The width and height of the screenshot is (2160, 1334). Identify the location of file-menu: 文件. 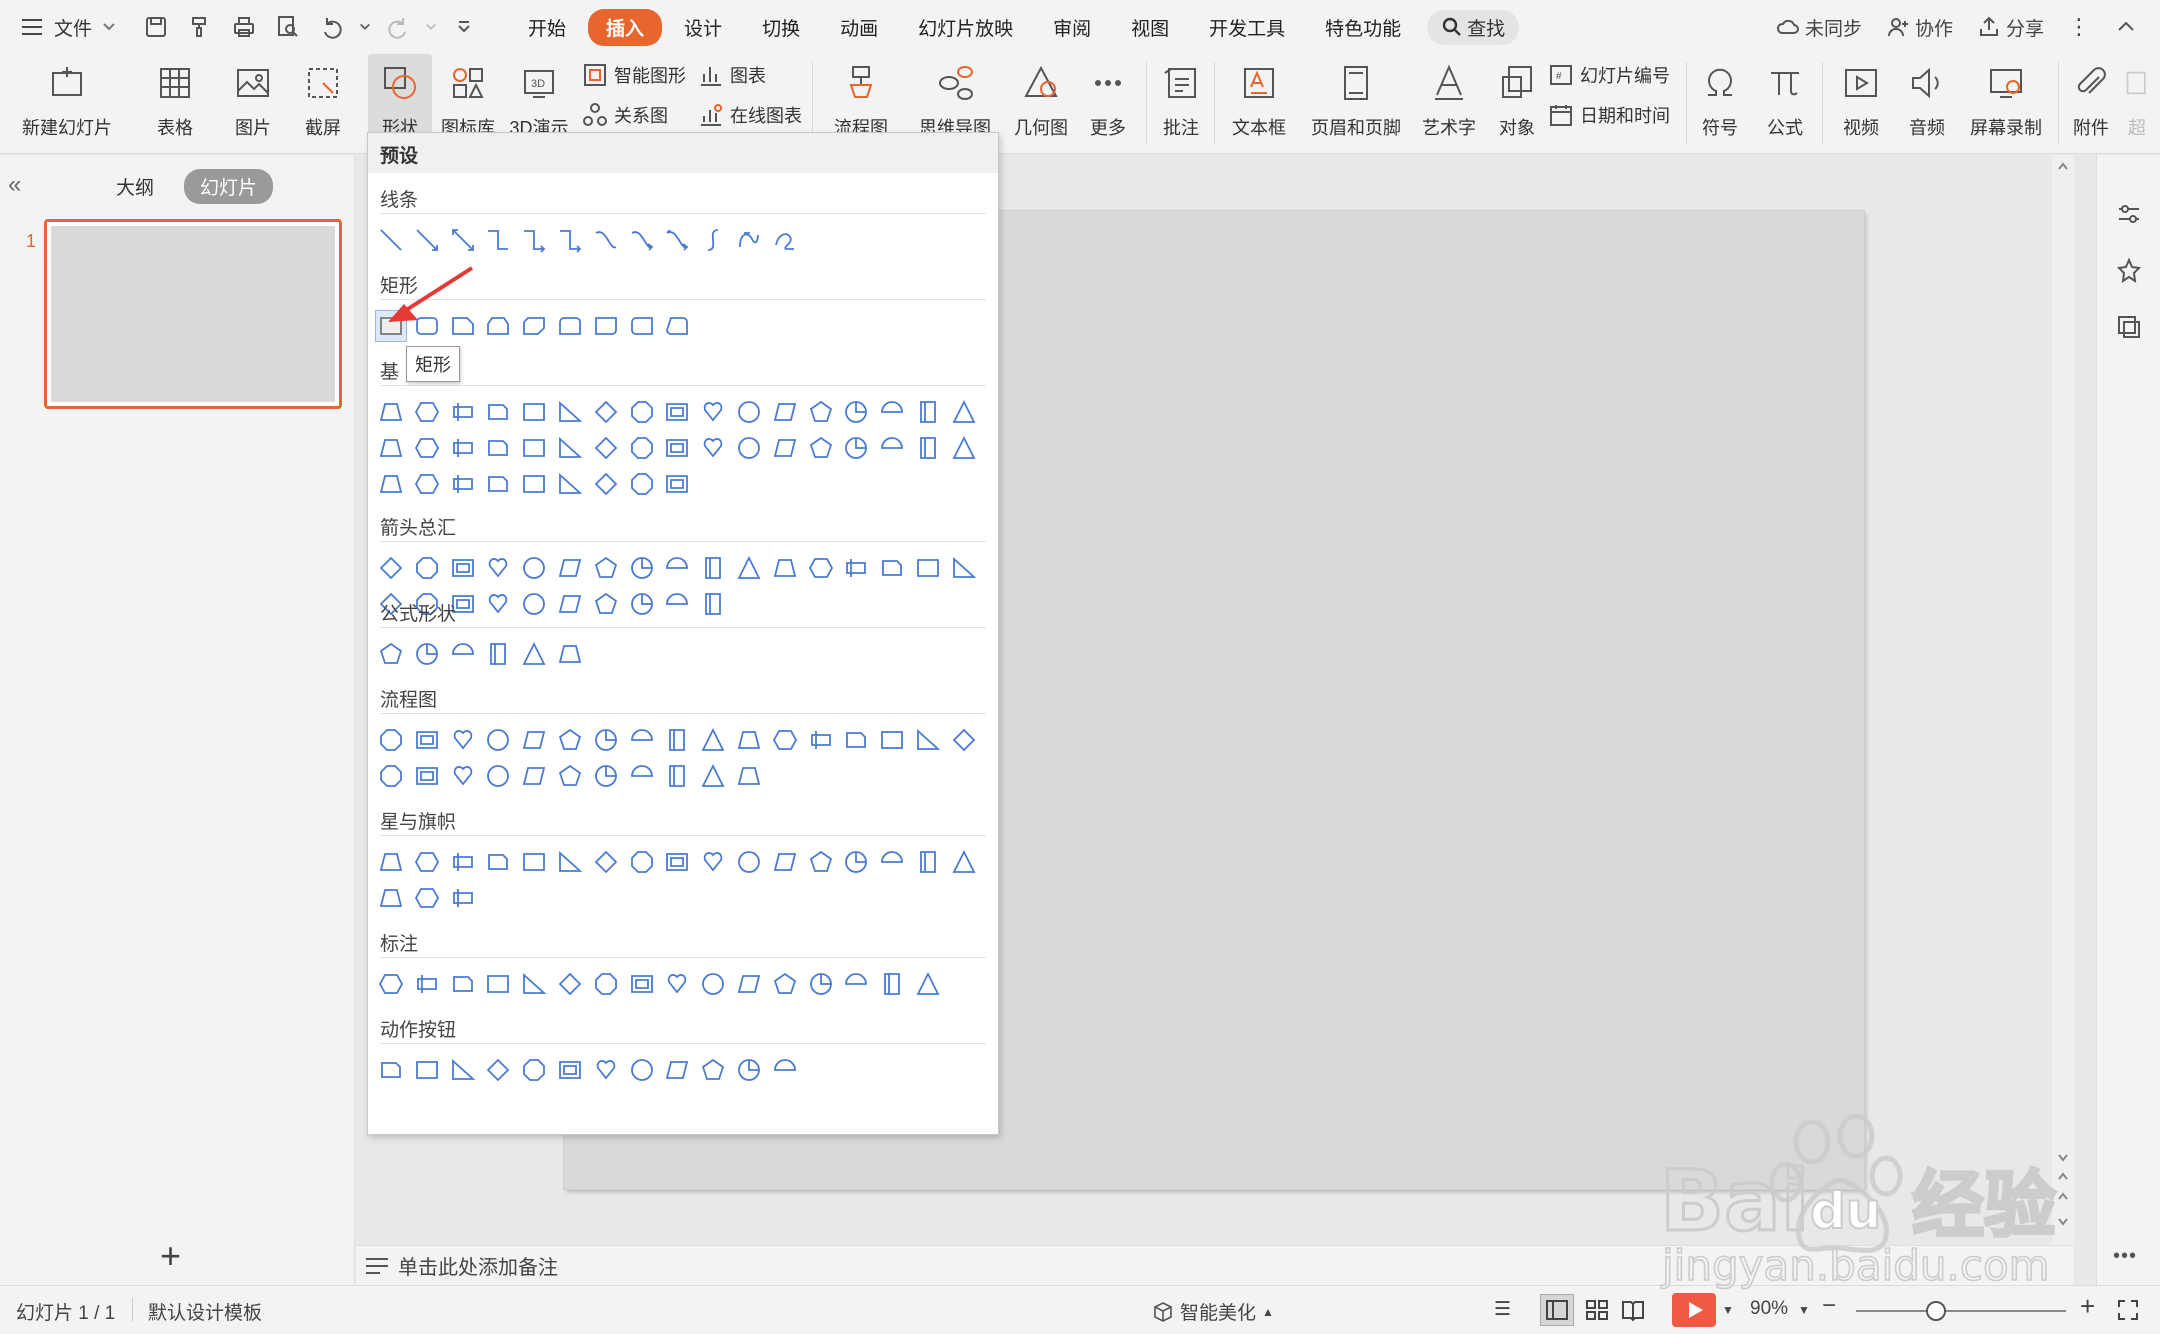
(65, 27).